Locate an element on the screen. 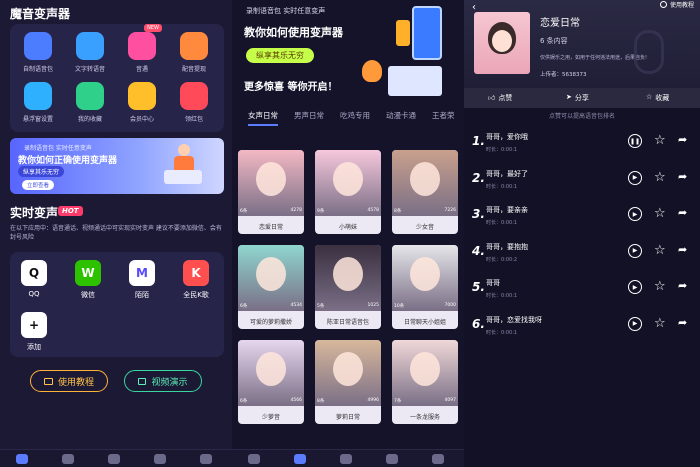 The height and width of the screenshot is (467, 700). tool-label: 自制语音包 is located at coordinates (37, 69).